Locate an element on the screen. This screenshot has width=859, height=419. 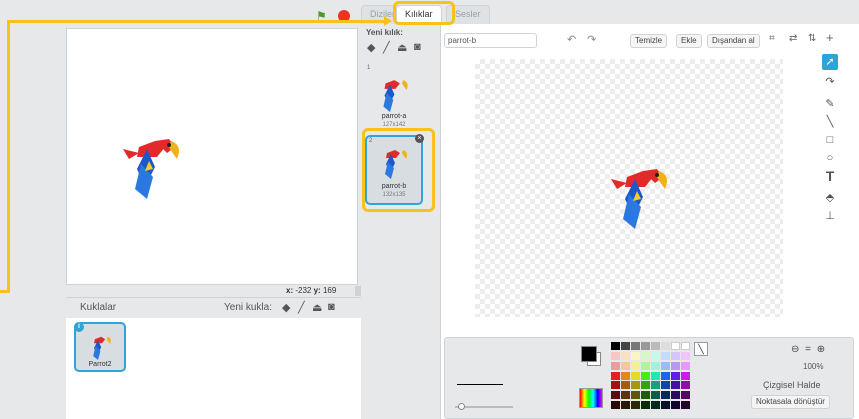
eyedropper-icon: ╲ is located at coordinates (701, 349).